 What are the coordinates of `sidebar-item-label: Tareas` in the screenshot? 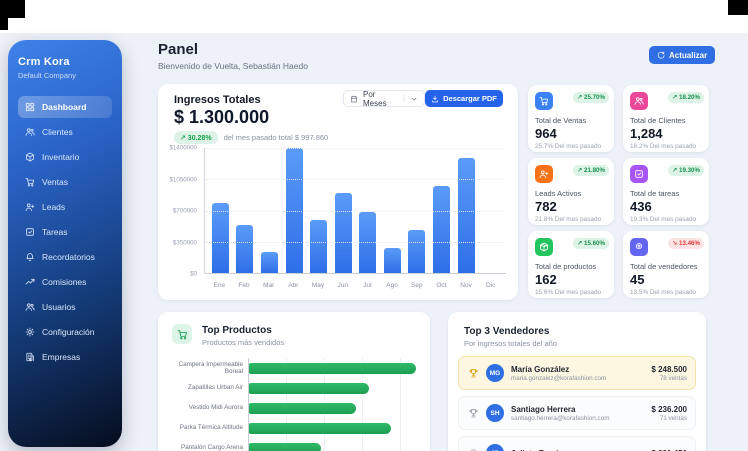 It's located at (55, 232).